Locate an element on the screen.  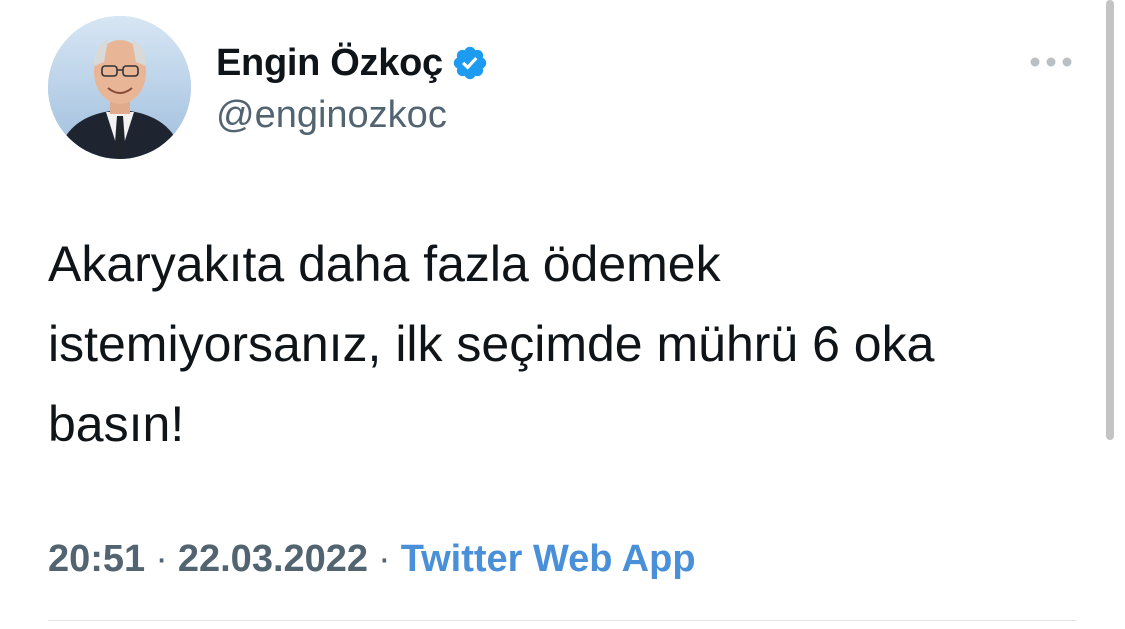
tweet-time: 20:51 is located at coordinates (96, 559).